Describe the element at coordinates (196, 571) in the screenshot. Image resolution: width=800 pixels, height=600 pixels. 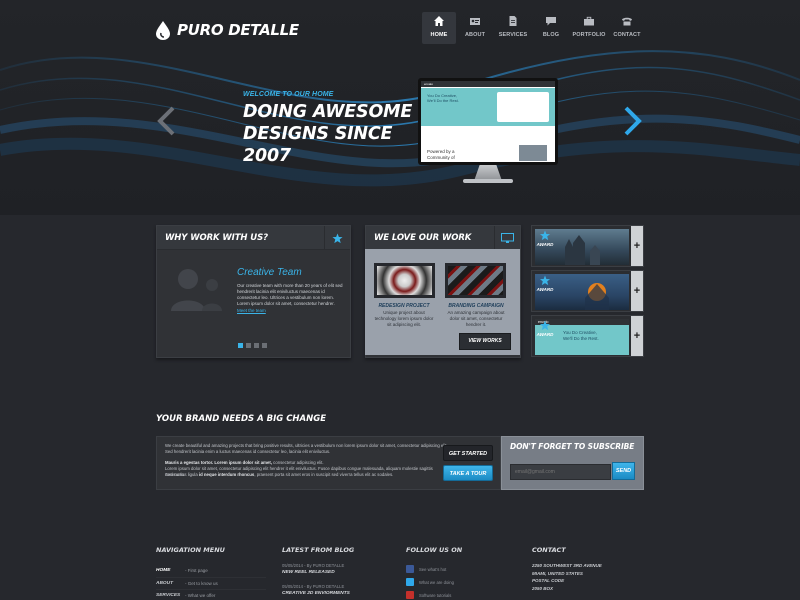
I see `footer-nav-desc: - First page` at that location.